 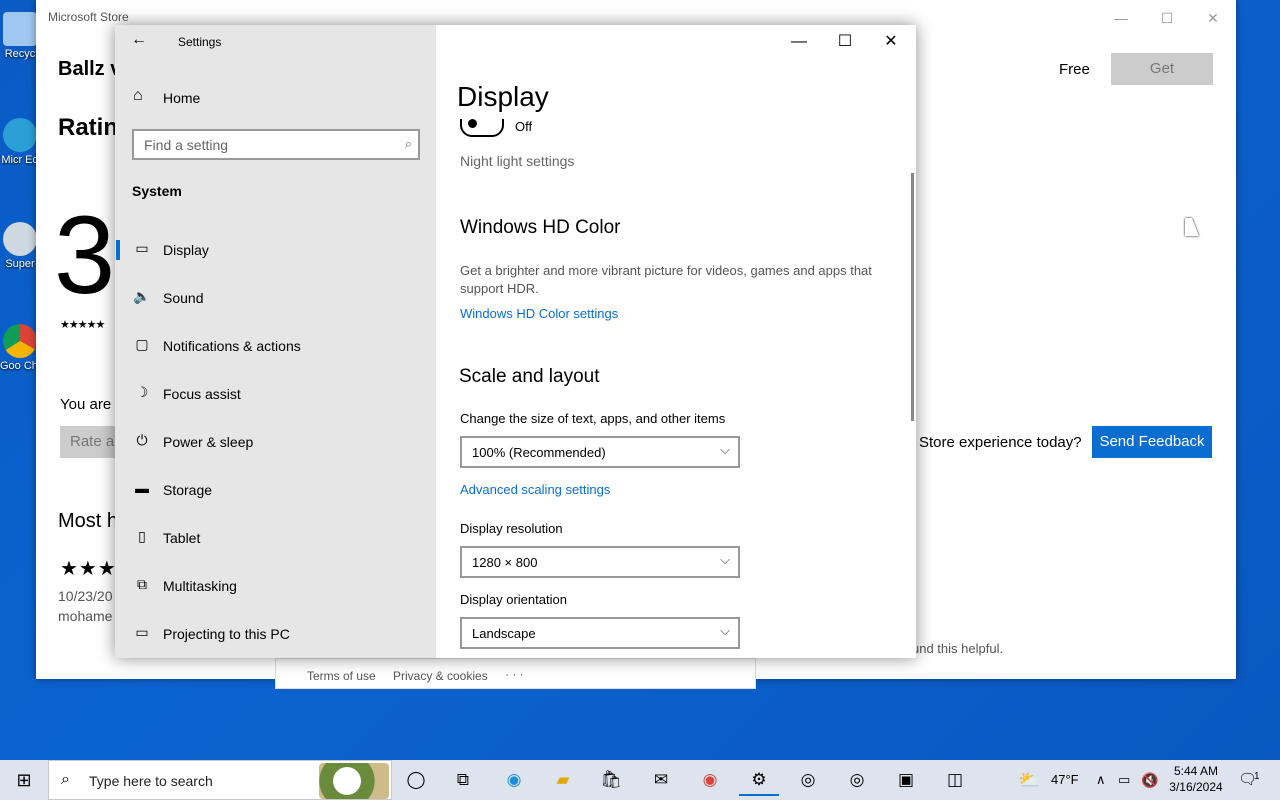 I want to click on widgets-icon: ⧉, so click(x=463, y=780).